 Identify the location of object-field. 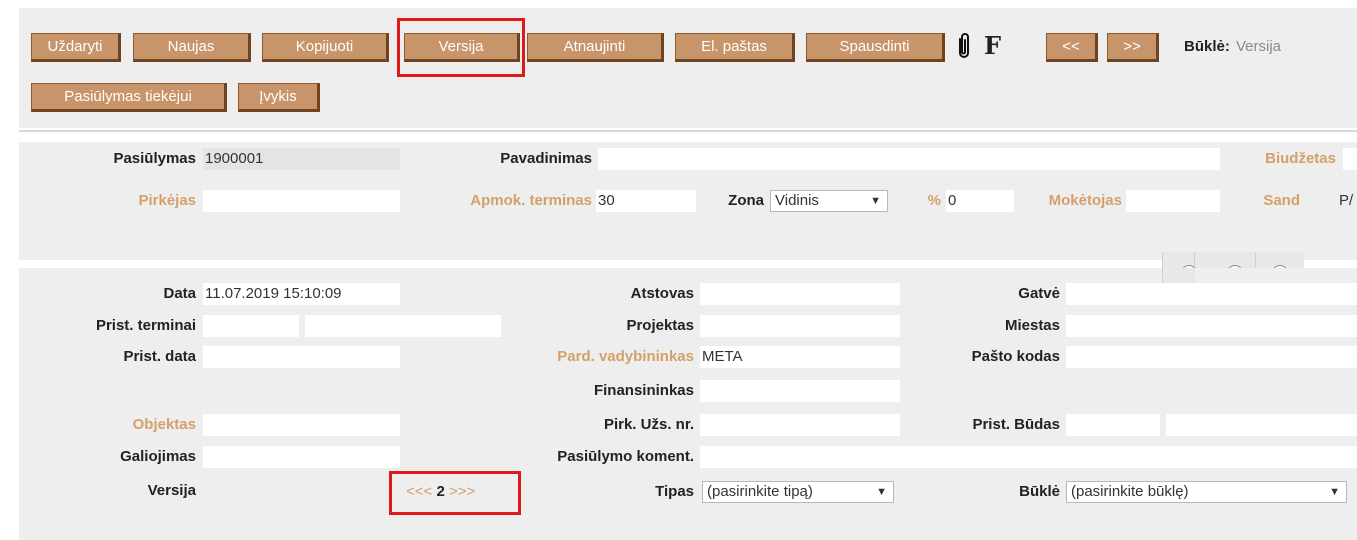
(301, 425).